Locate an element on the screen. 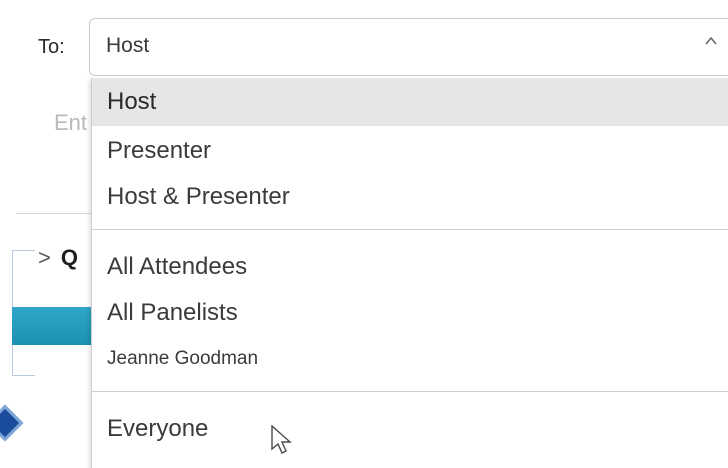 The image size is (728, 468). to-label: To: is located at coordinates (51, 47).